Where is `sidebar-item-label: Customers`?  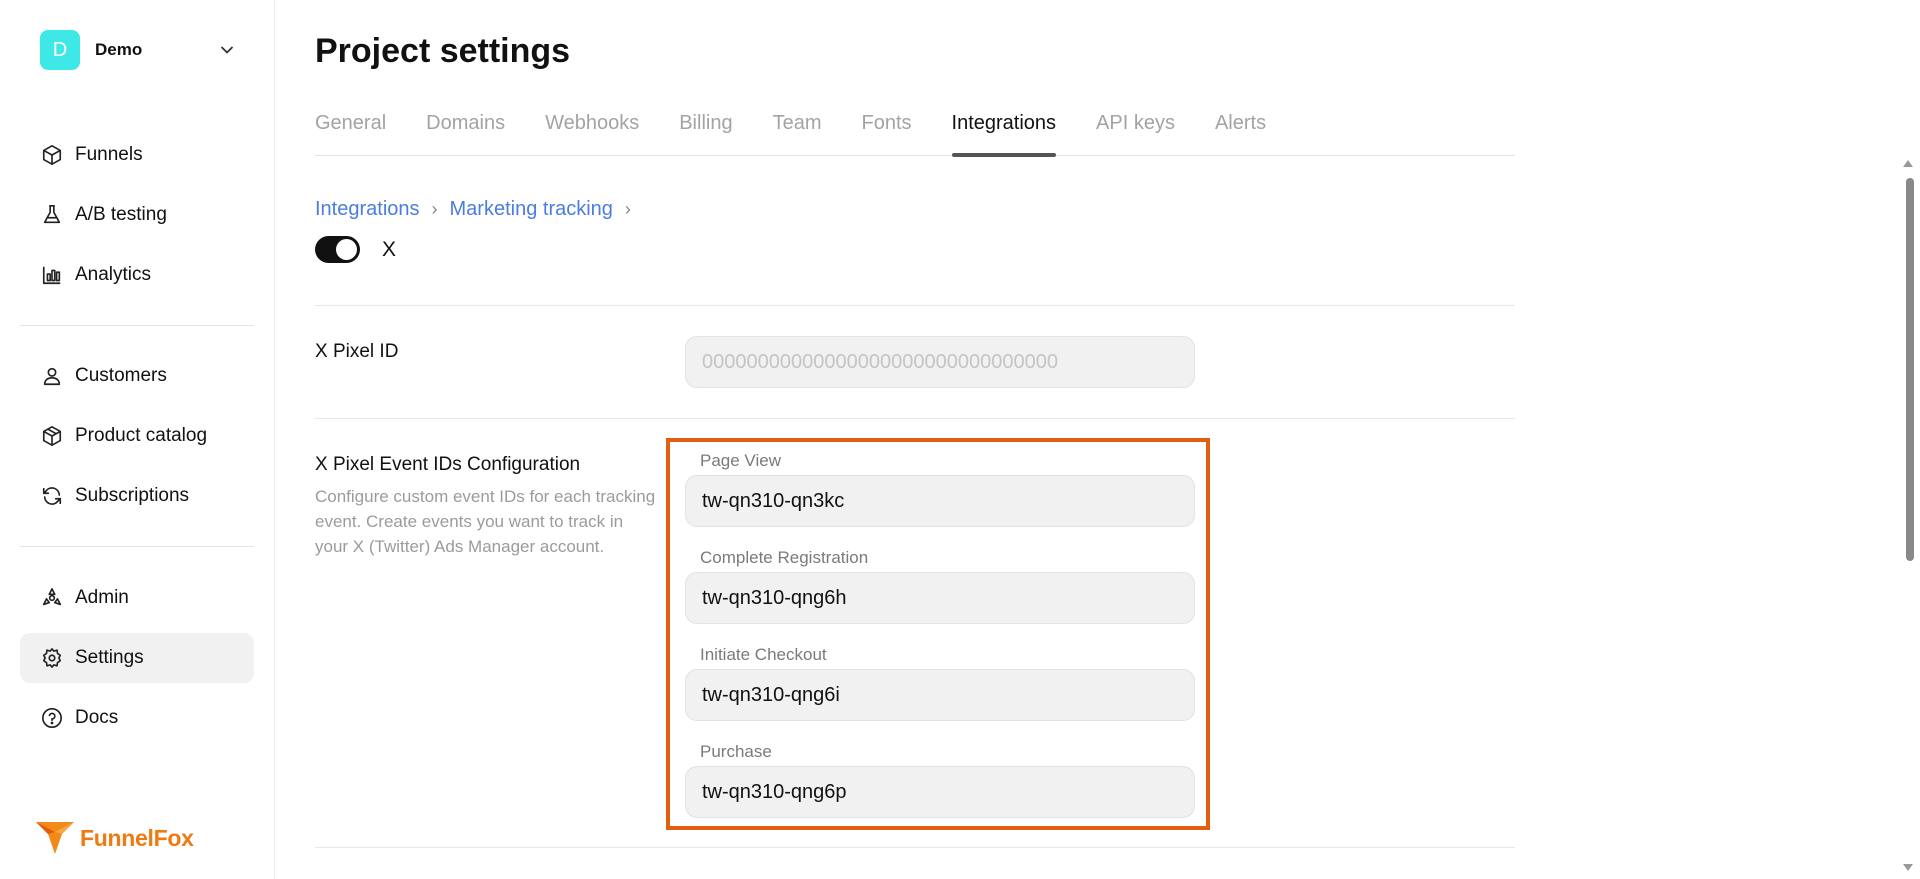
sidebar-item-label: Customers is located at coordinates (121, 375).